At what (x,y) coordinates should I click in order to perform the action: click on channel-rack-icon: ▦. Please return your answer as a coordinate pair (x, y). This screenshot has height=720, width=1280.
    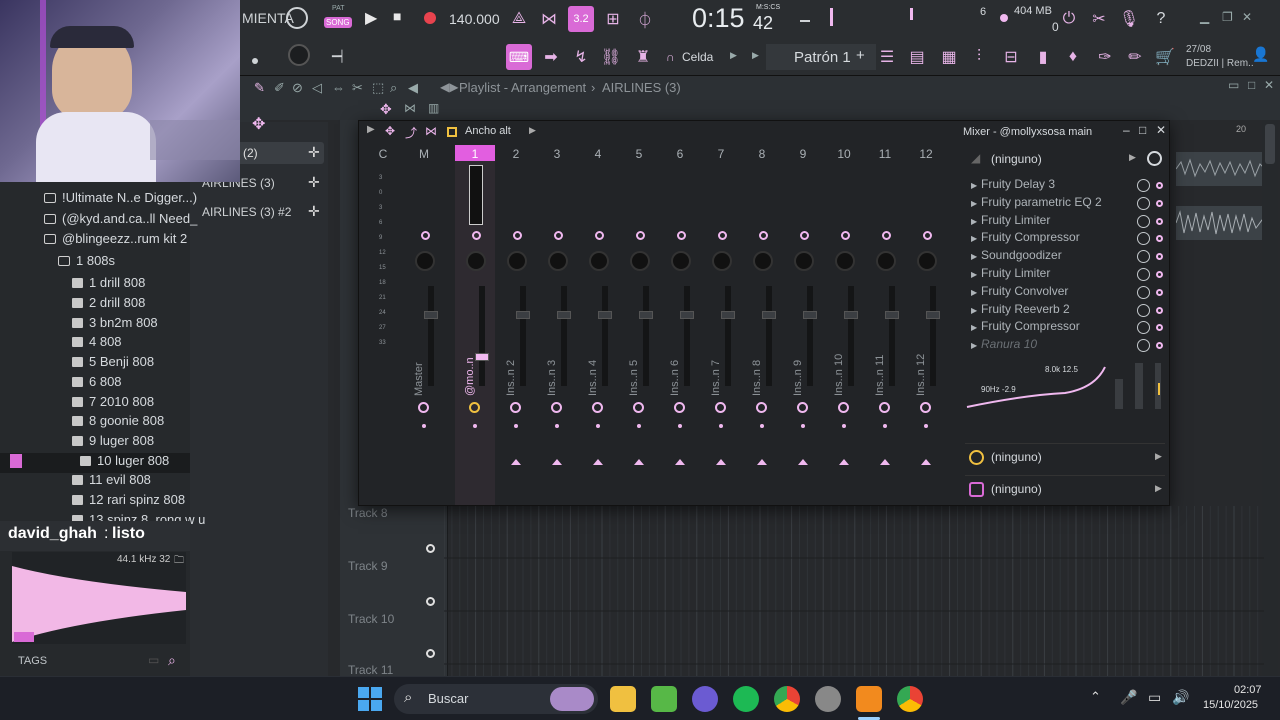
    Looking at the image, I should click on (949, 57).